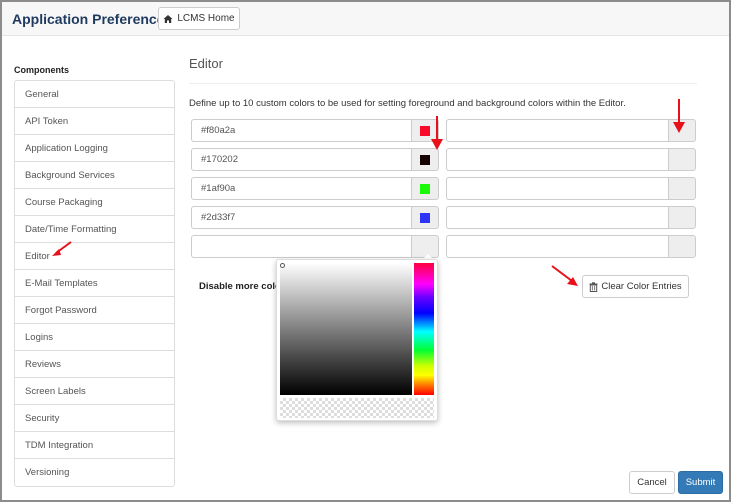 This screenshot has width=731, height=502. I want to click on color-input: #f80a2a, so click(301, 130).